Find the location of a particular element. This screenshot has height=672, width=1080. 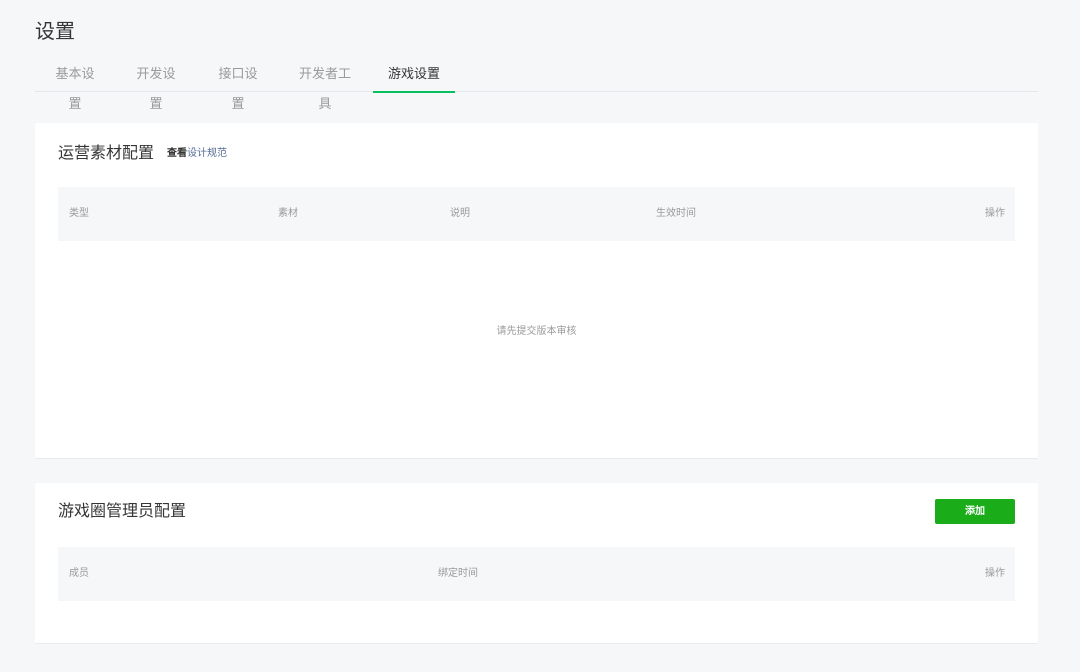

column-header-bind-time: 绑定时间 is located at coordinates (458, 573).